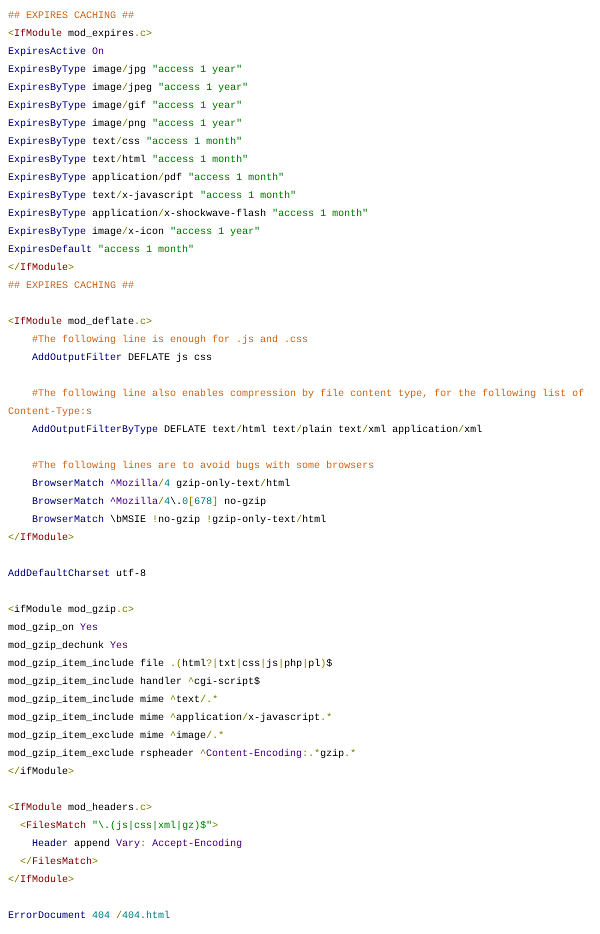  I want to click on code-line: ErrorDocument 404 /404.html, so click(89, 917).